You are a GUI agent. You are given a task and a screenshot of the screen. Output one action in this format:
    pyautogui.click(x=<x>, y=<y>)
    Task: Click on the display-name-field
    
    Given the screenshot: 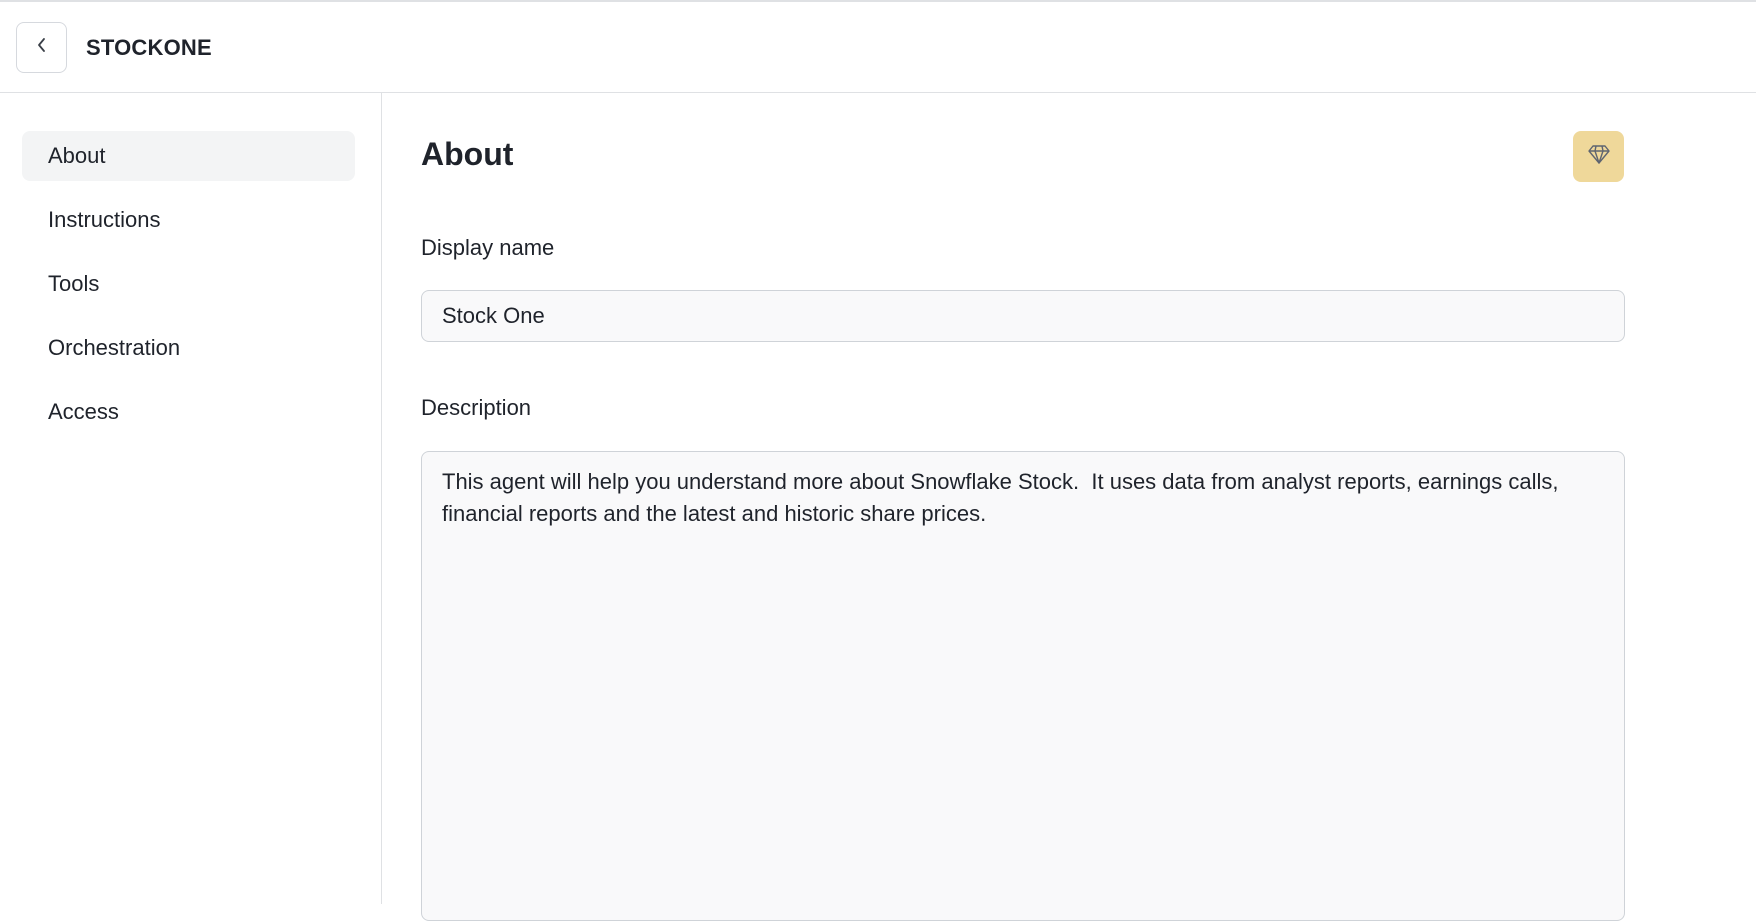 What is the action you would take?
    pyautogui.click(x=1023, y=316)
    